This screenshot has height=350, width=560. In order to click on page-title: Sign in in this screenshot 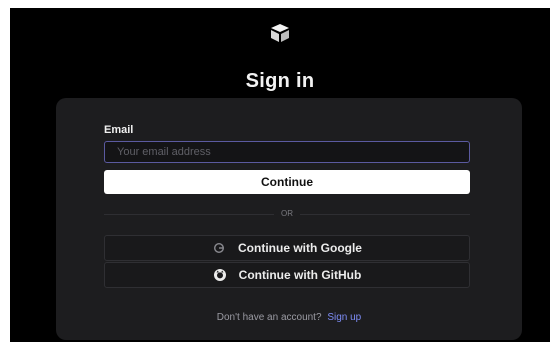, I will do `click(280, 81)`.